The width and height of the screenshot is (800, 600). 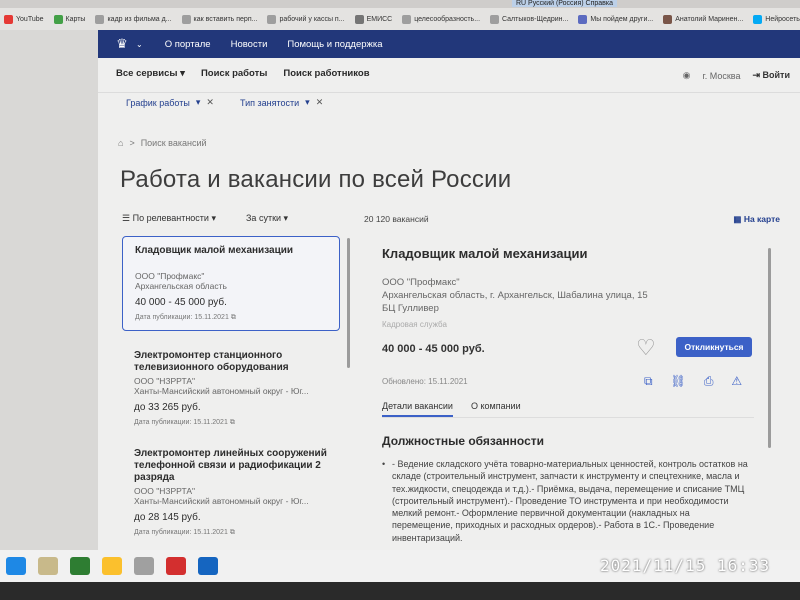 What do you see at coordinates (769, 348) in the screenshot?
I see `detail-scrollbar` at bounding box center [769, 348].